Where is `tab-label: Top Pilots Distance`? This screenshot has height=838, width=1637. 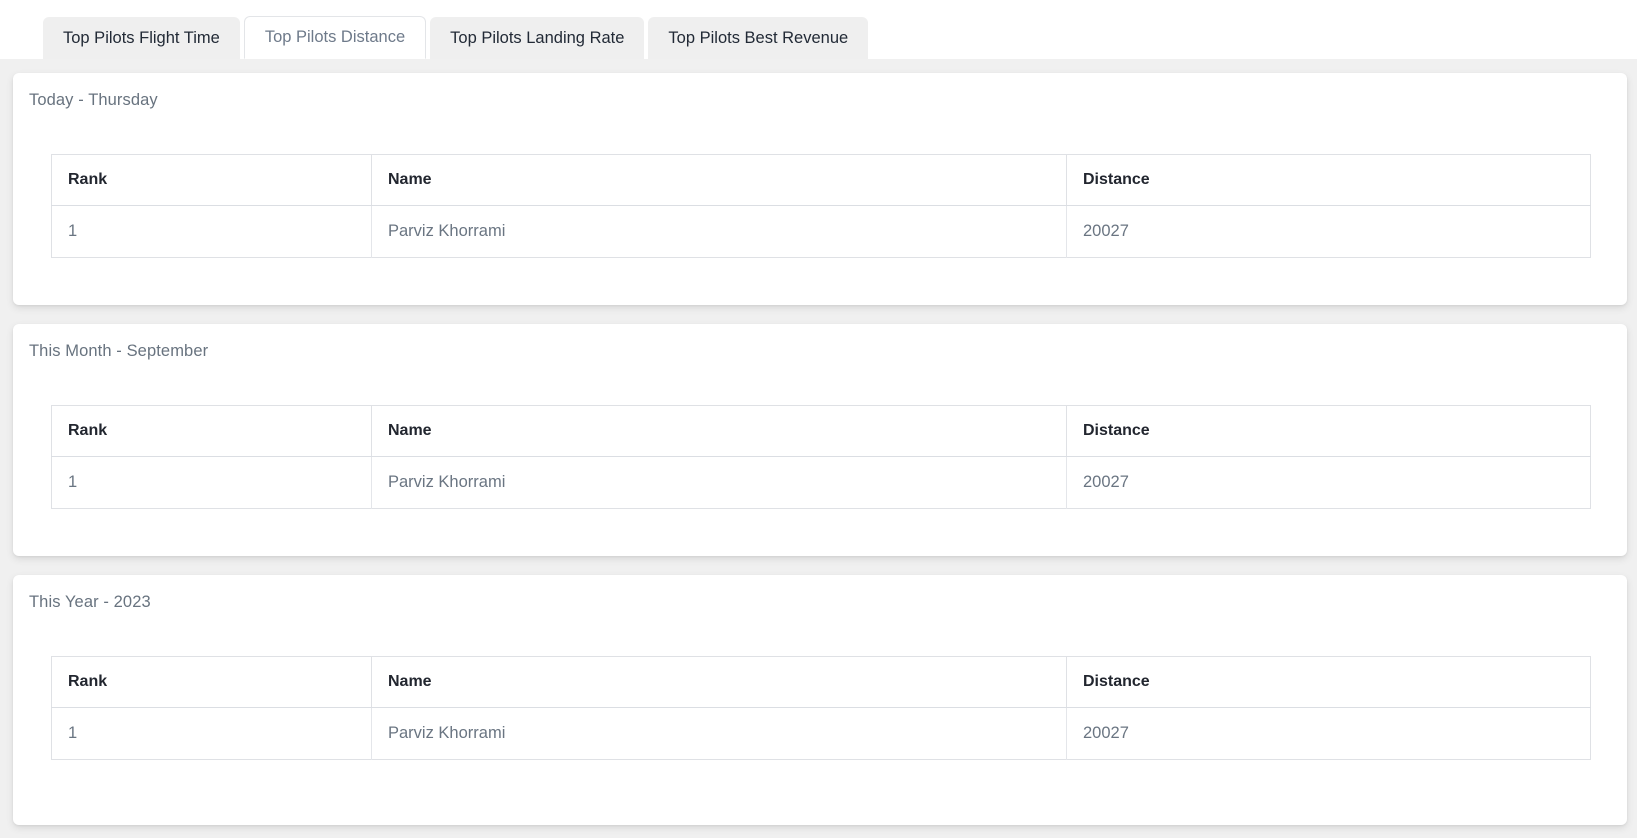 tab-label: Top Pilots Distance is located at coordinates (335, 37).